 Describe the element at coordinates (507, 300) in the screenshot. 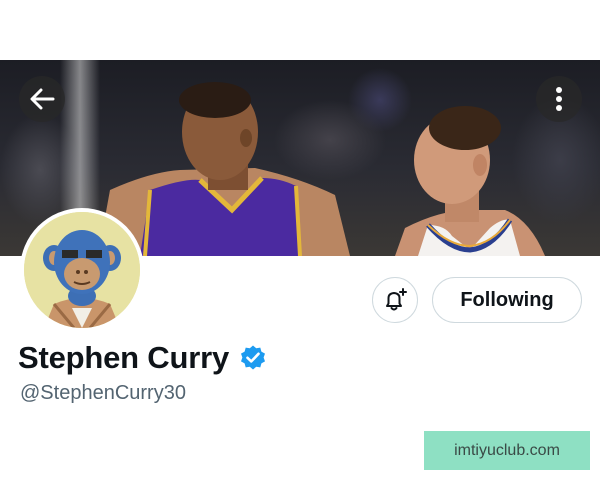

I see `following-button: Following` at that location.